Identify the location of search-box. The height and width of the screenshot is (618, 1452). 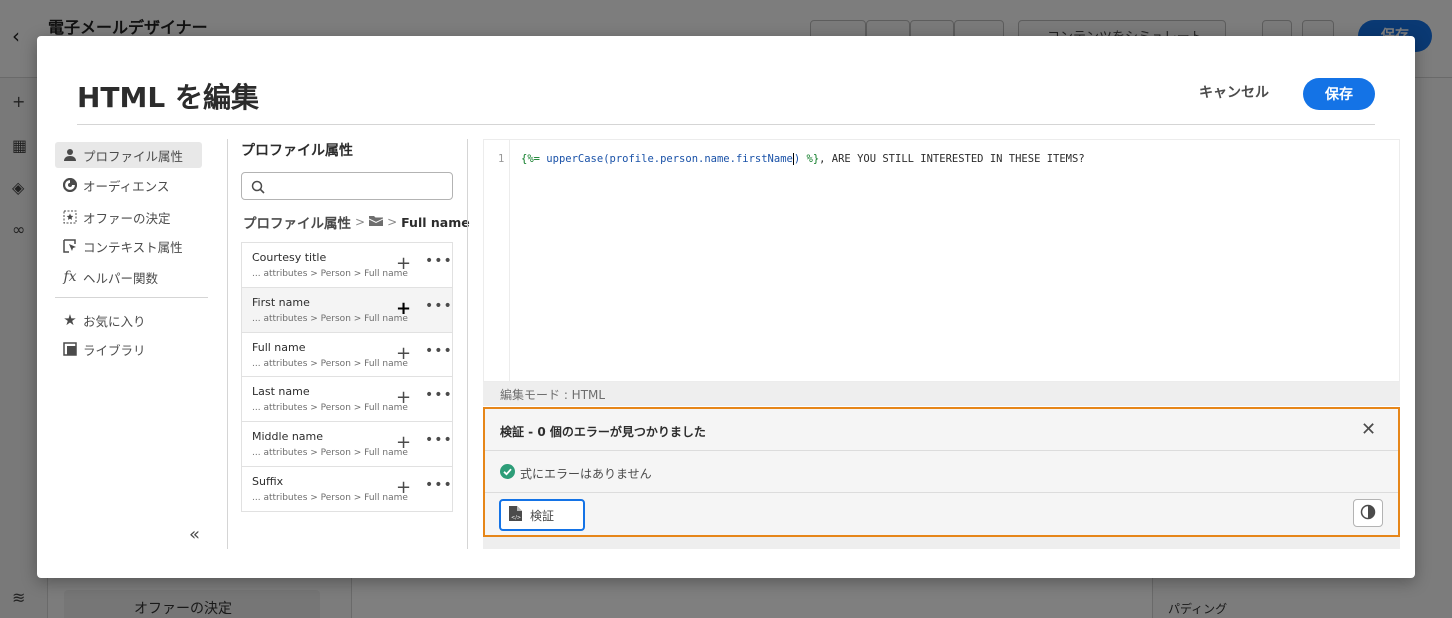
(347, 186).